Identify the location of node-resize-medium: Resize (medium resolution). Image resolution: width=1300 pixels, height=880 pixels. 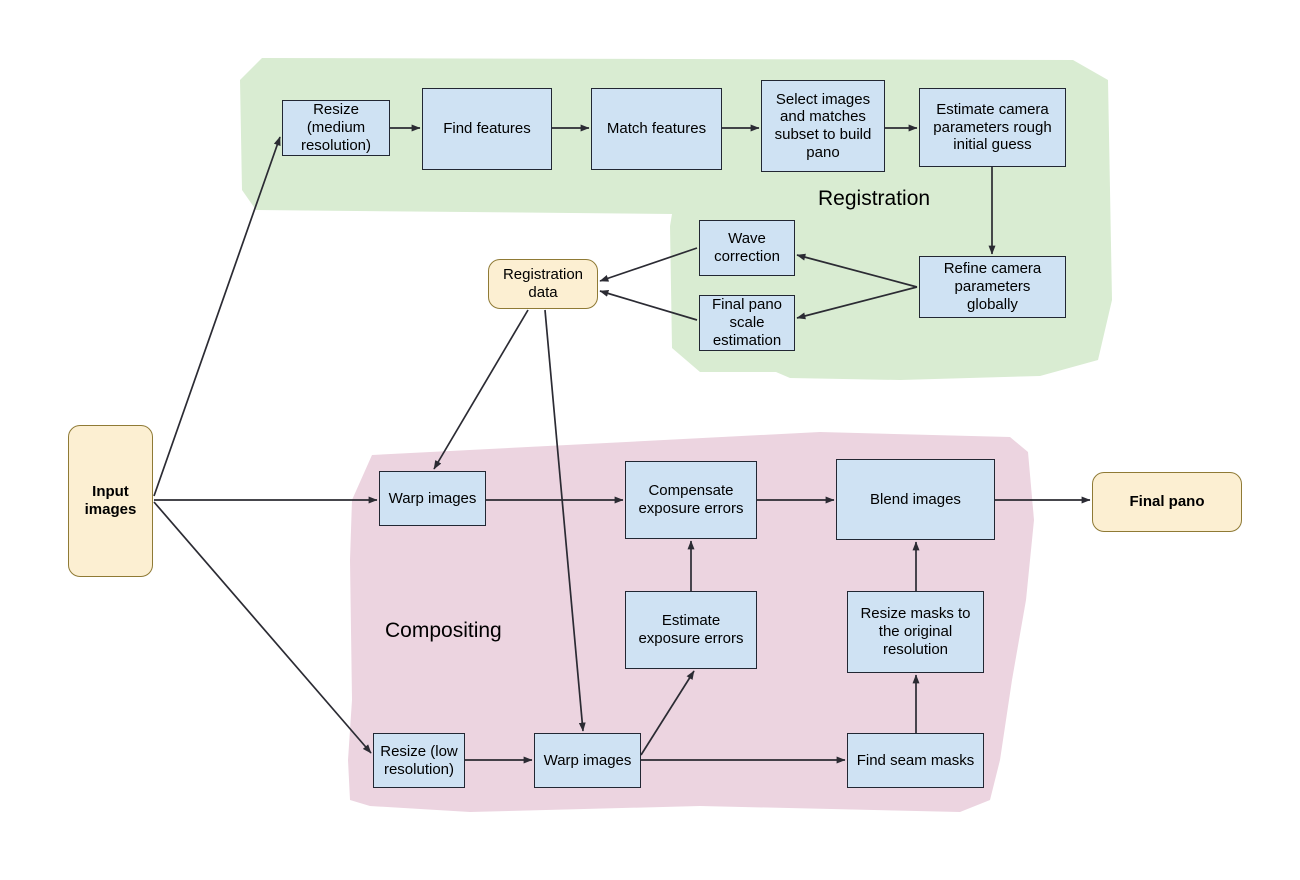
(336, 128).